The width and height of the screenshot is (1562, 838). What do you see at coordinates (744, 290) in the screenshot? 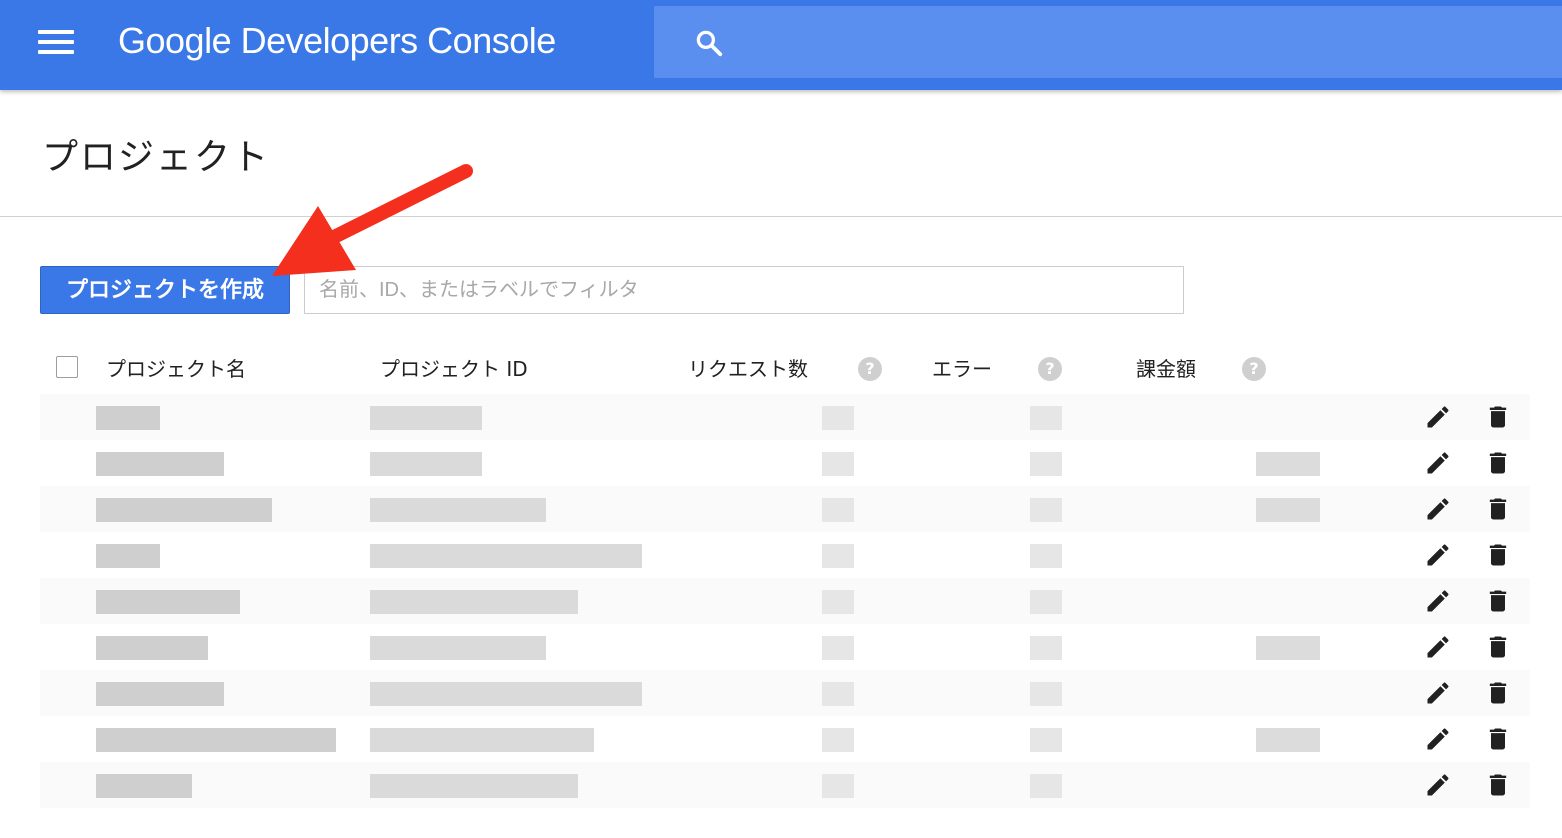
I see `filter-input` at bounding box center [744, 290].